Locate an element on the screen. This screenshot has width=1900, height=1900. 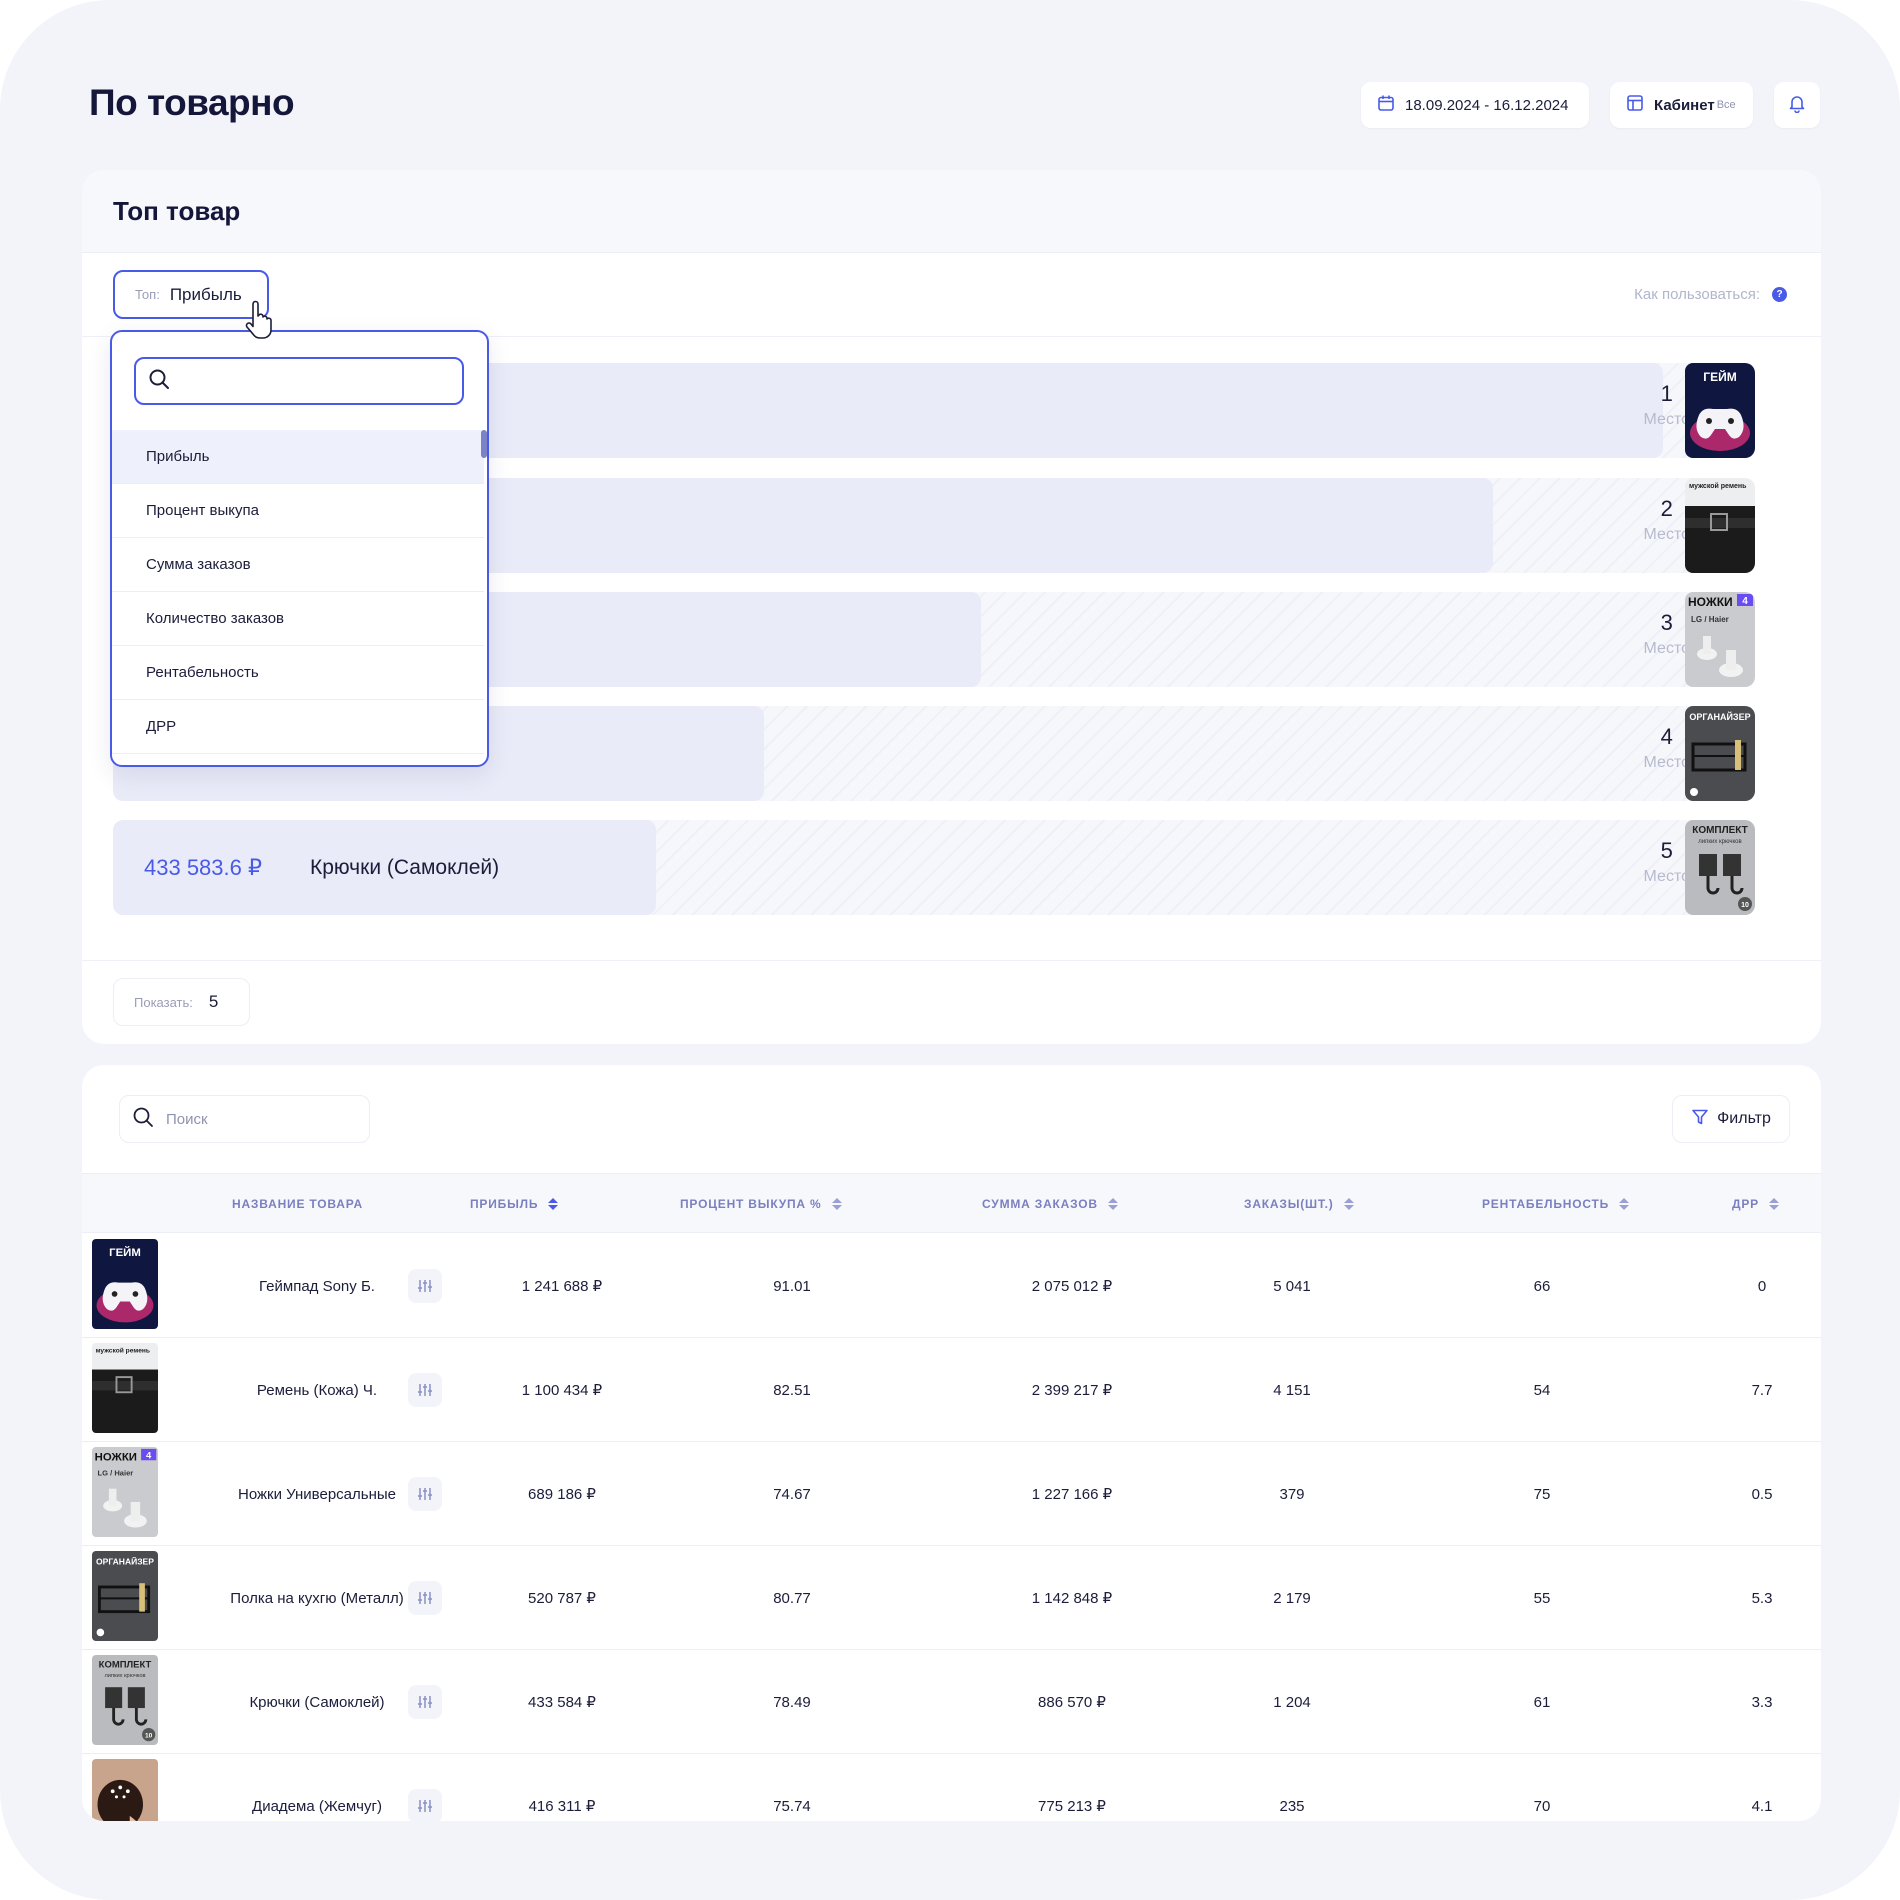
notifications-button is located at coordinates (1797, 105).